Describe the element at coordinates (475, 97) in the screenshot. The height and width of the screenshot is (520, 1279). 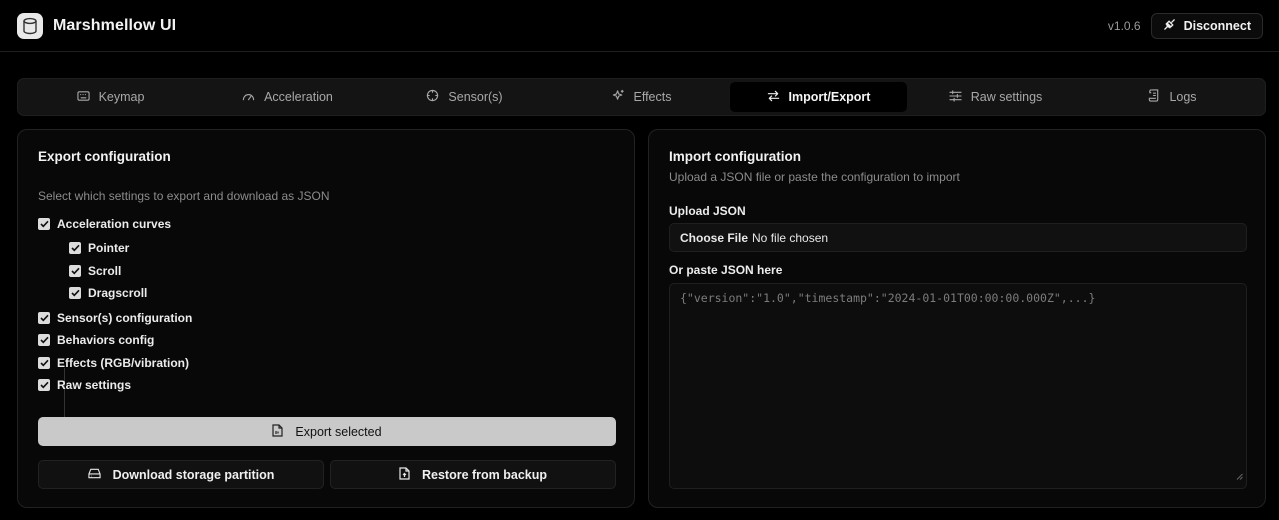
I see `tab-label: Sensor(s)` at that location.